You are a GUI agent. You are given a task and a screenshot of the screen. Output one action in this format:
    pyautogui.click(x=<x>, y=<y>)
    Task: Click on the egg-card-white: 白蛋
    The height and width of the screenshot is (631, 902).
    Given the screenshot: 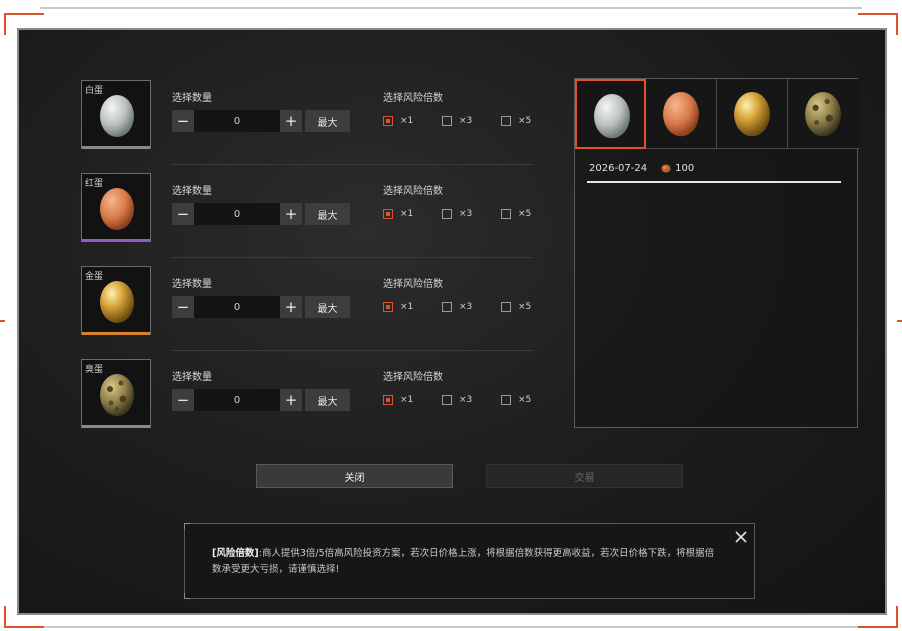 What is the action you would take?
    pyautogui.click(x=116, y=114)
    